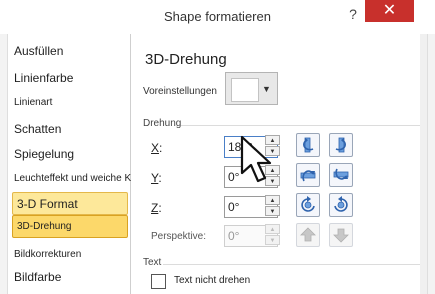  What do you see at coordinates (156, 208) in the screenshot?
I see `z-rotation-label: Z:` at bounding box center [156, 208].